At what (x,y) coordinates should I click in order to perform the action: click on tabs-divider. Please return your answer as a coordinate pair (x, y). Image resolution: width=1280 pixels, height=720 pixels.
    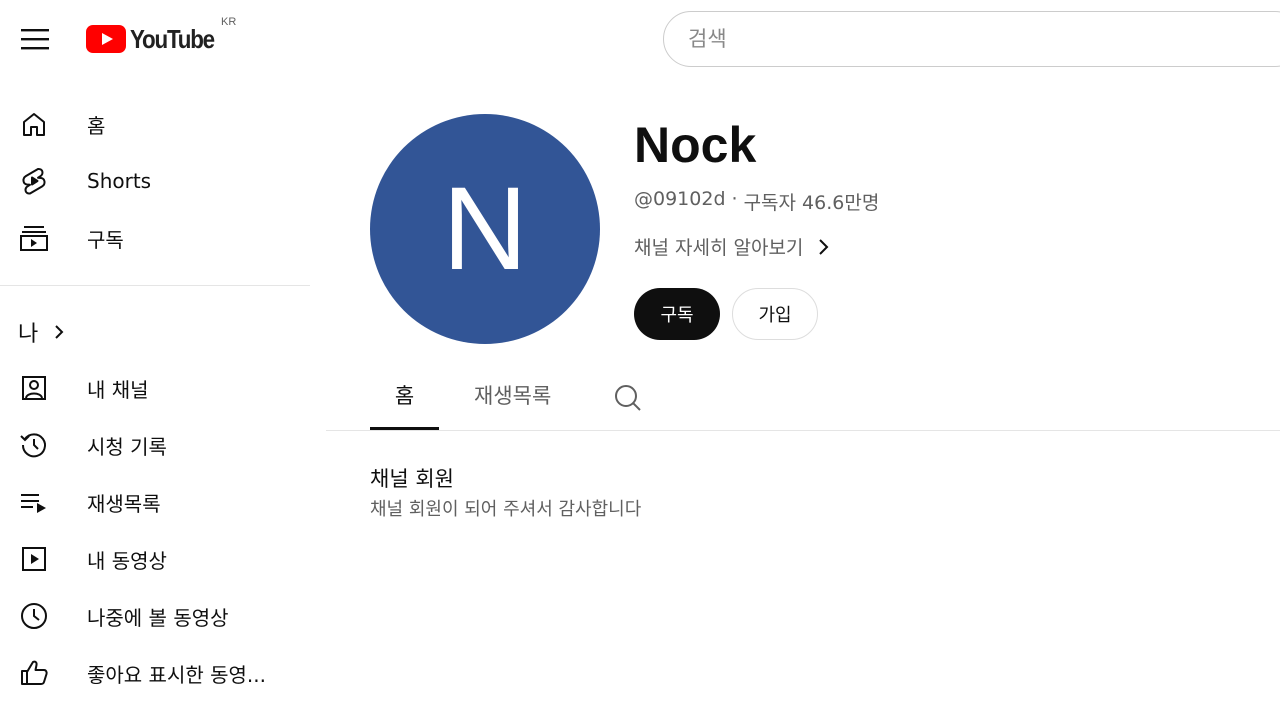
    Looking at the image, I should click on (803, 430).